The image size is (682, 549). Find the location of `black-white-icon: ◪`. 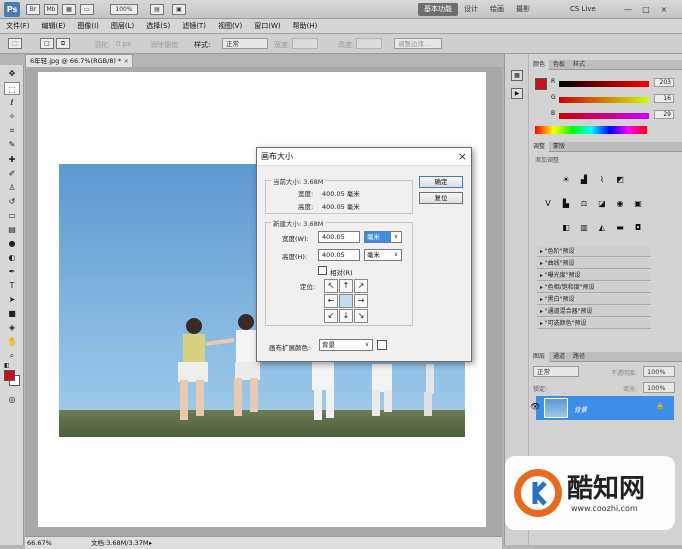

black-white-icon: ◪ is located at coordinates (602, 204).